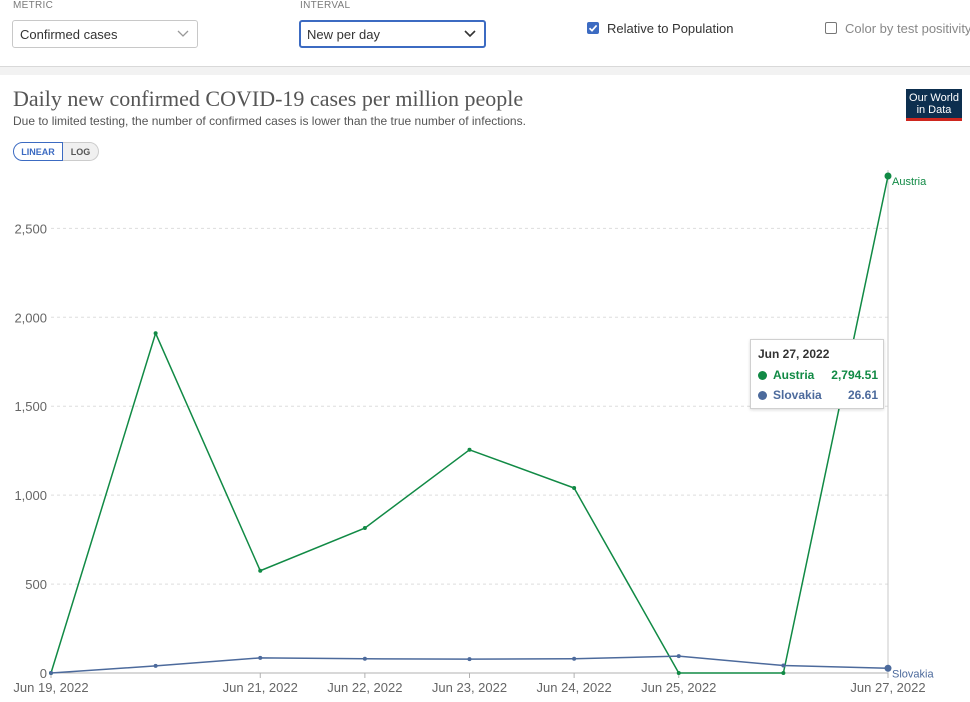 This screenshot has width=970, height=702. Describe the element at coordinates (762, 375) in the screenshot. I see `austria-dot-icon` at that location.